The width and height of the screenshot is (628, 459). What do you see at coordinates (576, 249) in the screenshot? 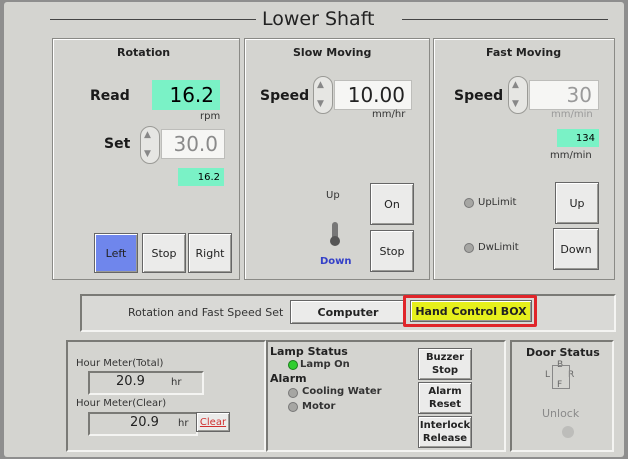
I see `fast-down-button: Down` at bounding box center [576, 249].